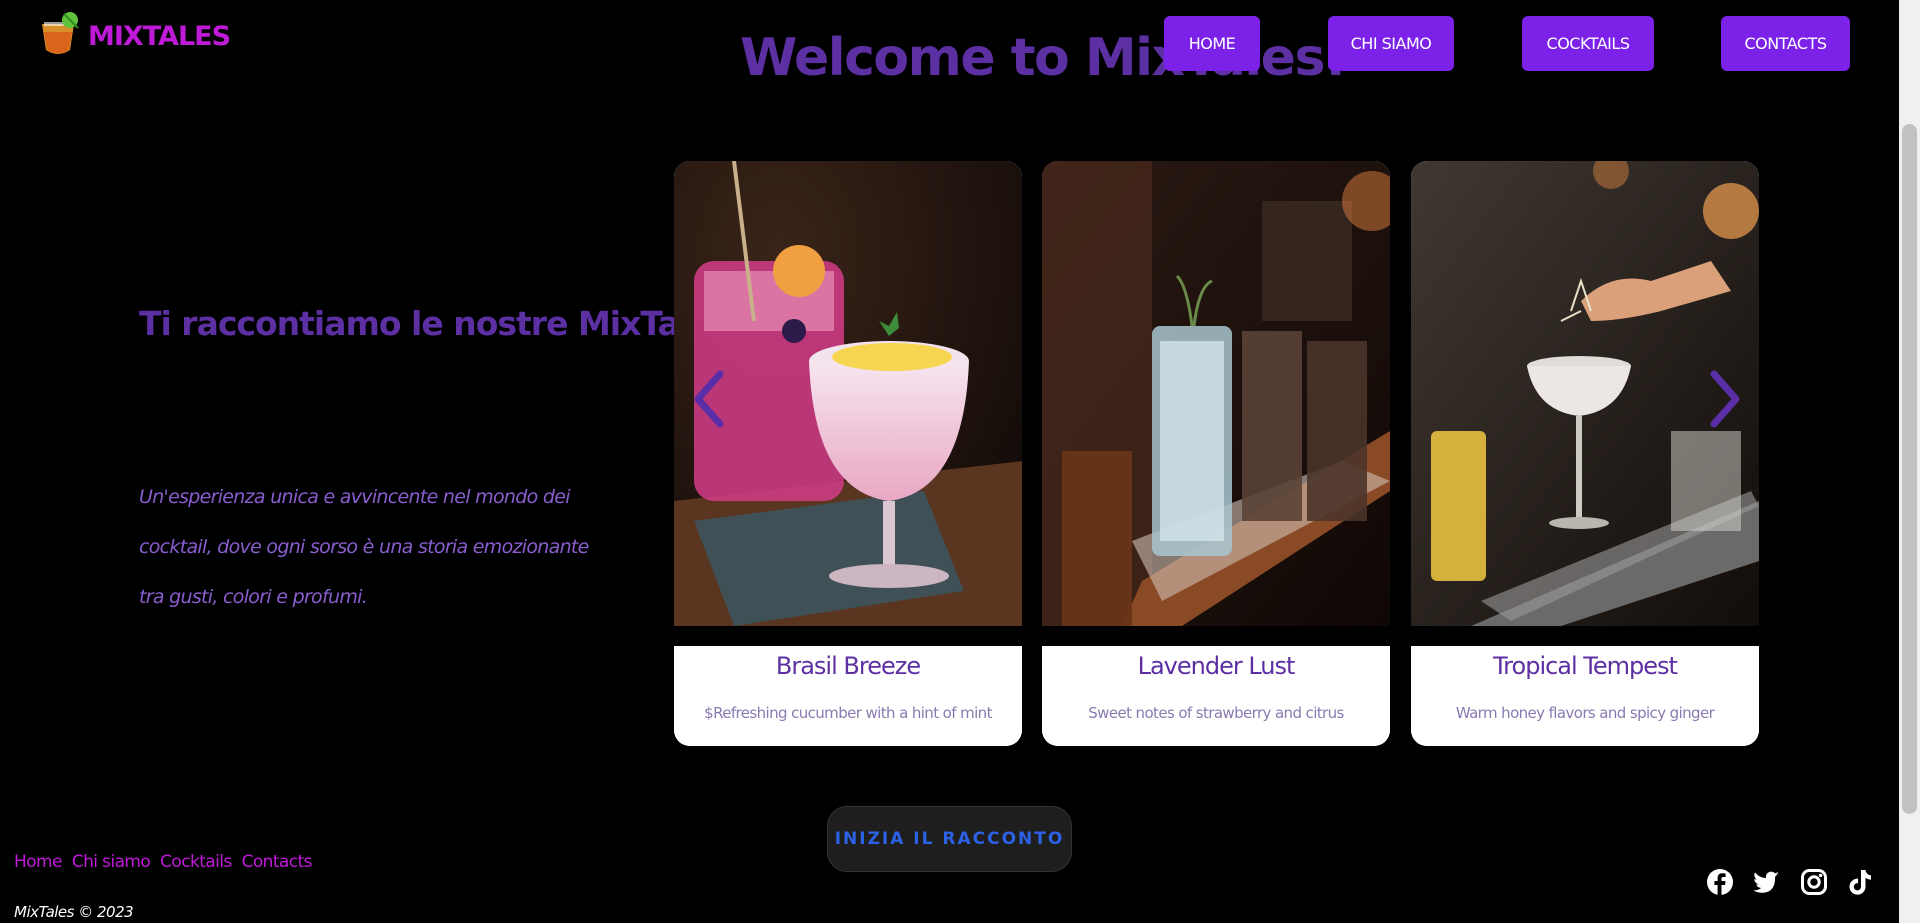 The image size is (1920, 923). What do you see at coordinates (1860, 882) in the screenshot?
I see `tiktok-icon` at bounding box center [1860, 882].